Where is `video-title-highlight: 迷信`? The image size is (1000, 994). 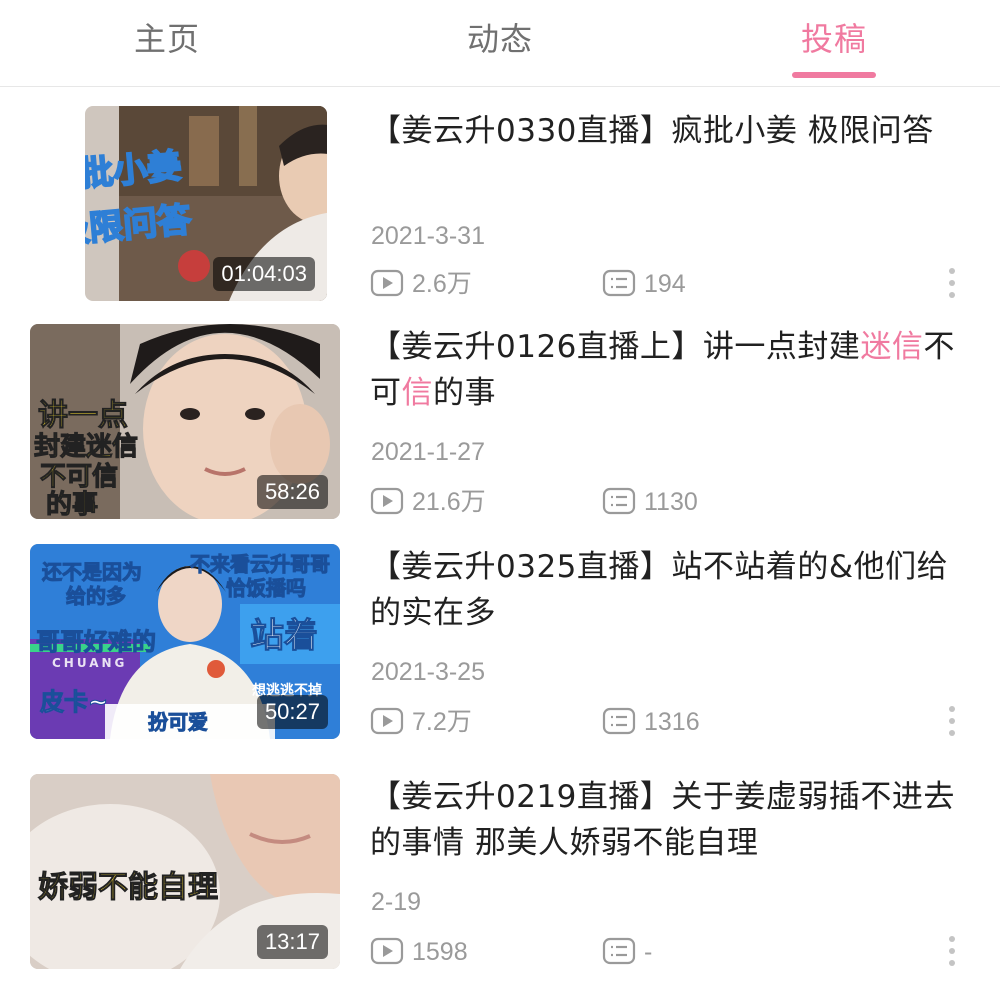 video-title-highlight: 迷信 is located at coordinates (892, 347).